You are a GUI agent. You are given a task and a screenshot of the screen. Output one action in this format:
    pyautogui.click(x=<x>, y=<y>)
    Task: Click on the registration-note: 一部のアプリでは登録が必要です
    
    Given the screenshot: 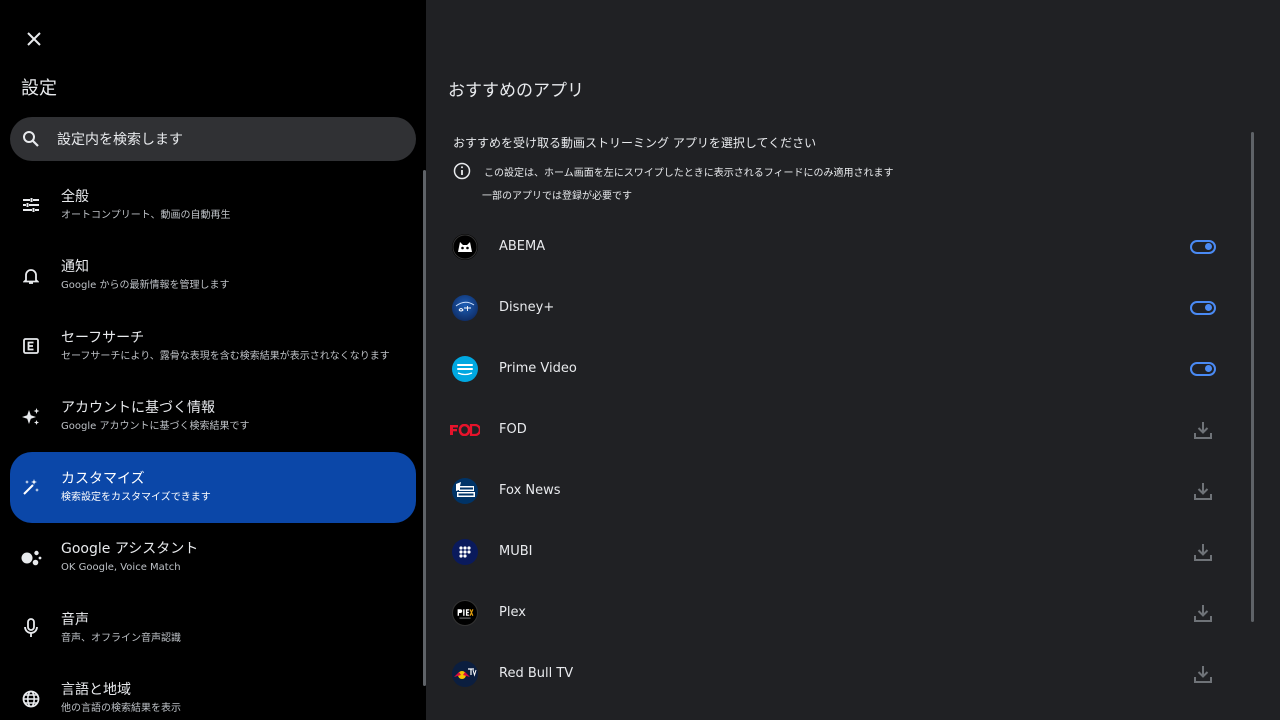 What is the action you would take?
    pyautogui.click(x=557, y=196)
    